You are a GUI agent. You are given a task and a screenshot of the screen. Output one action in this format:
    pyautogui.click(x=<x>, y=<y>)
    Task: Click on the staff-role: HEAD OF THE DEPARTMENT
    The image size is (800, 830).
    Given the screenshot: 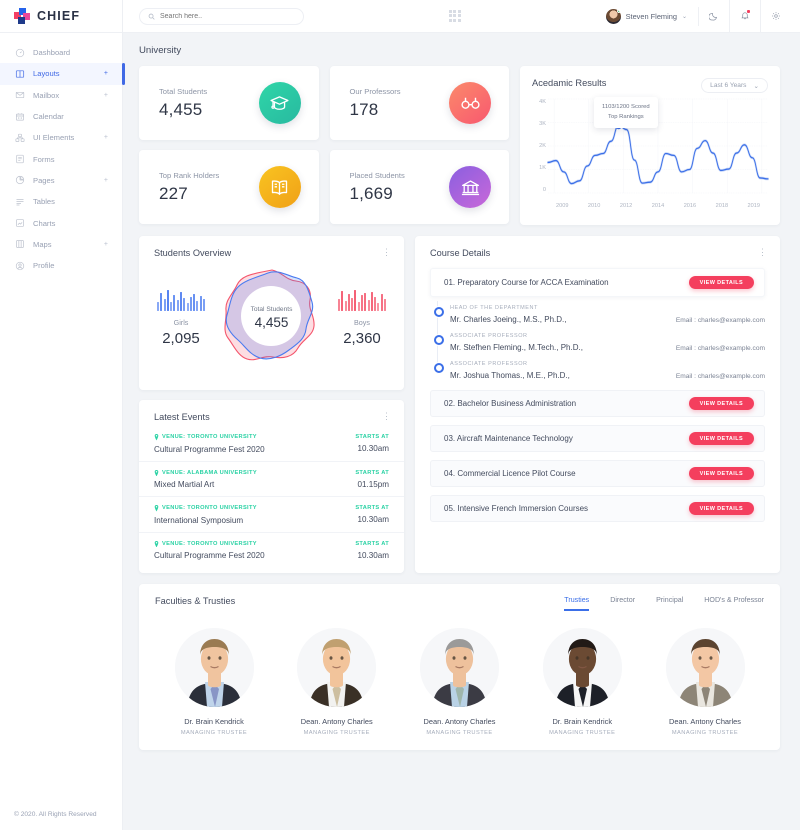 What is the action you would take?
    pyautogui.click(x=494, y=308)
    